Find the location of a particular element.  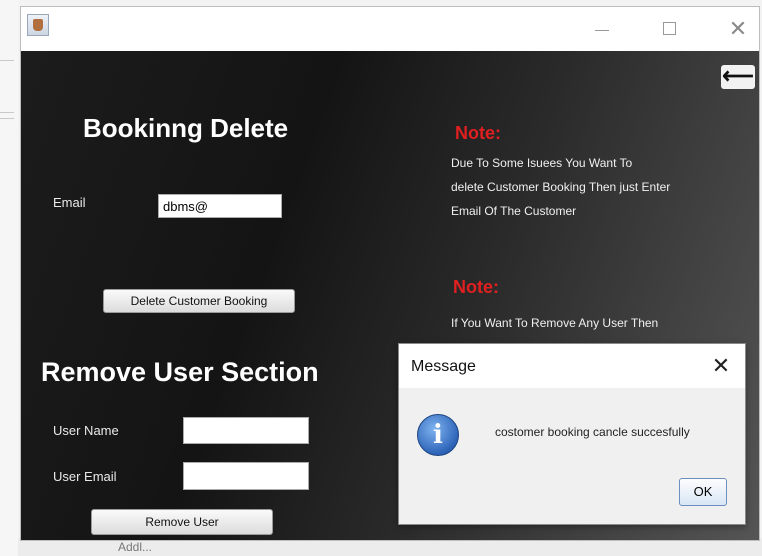

delete-customer-booking-button: Delete Customer Booking is located at coordinates (199, 301).